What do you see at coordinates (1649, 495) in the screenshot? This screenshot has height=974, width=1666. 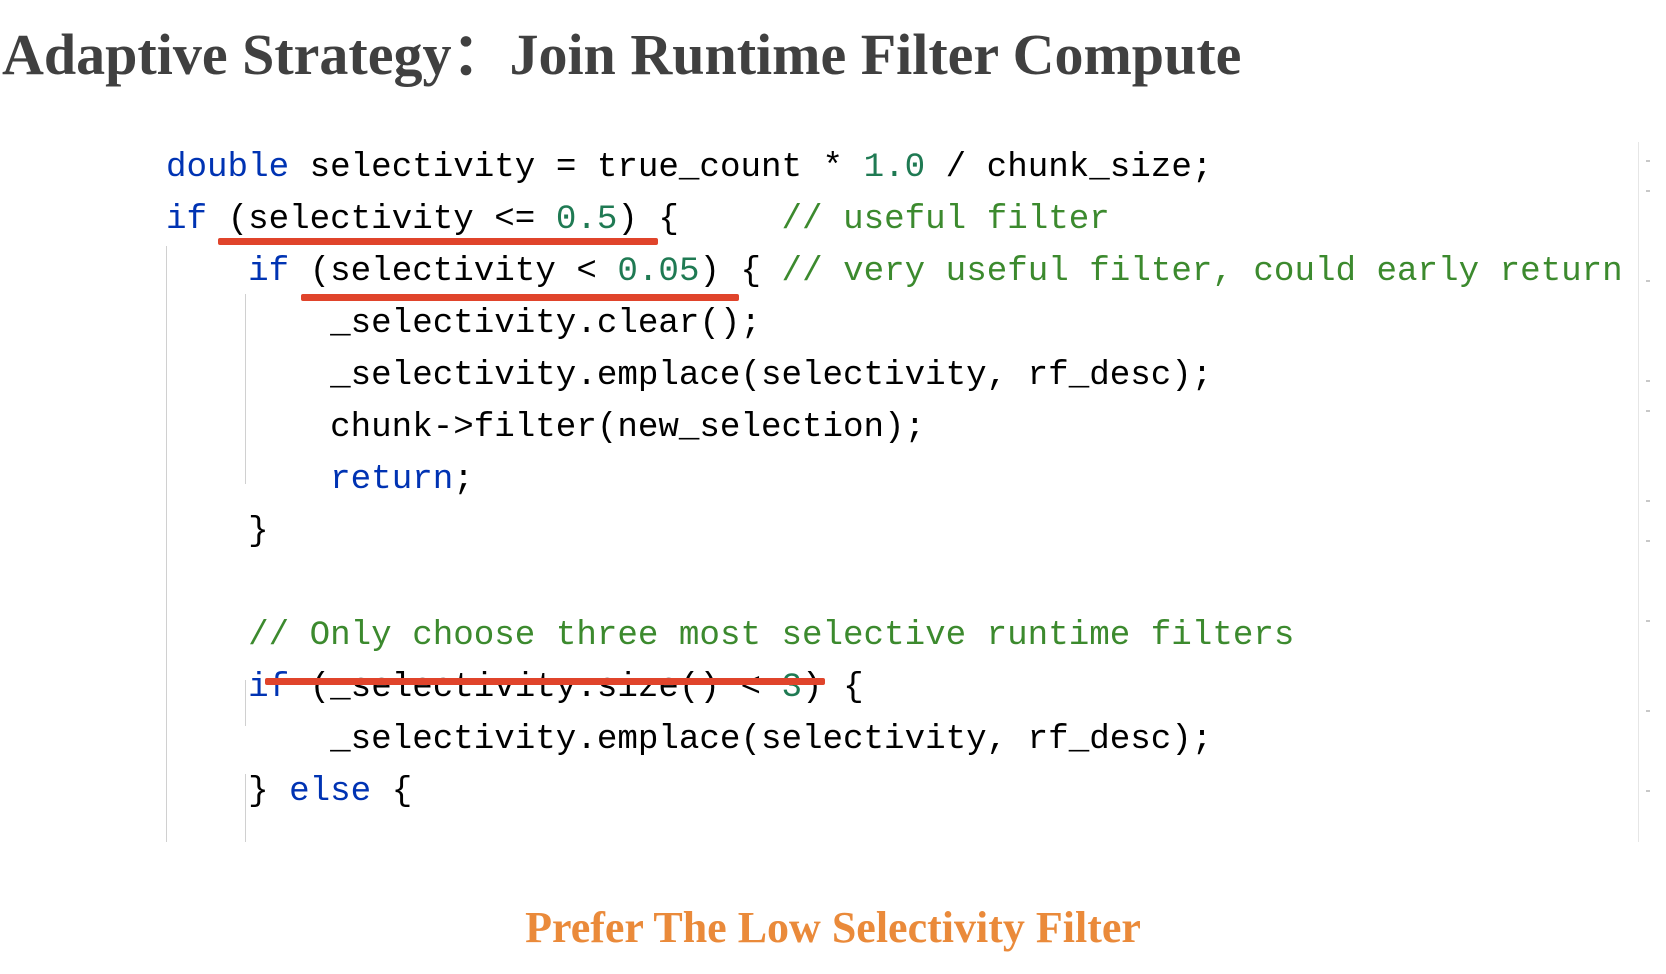 I see `scrollbar-markers` at bounding box center [1649, 495].